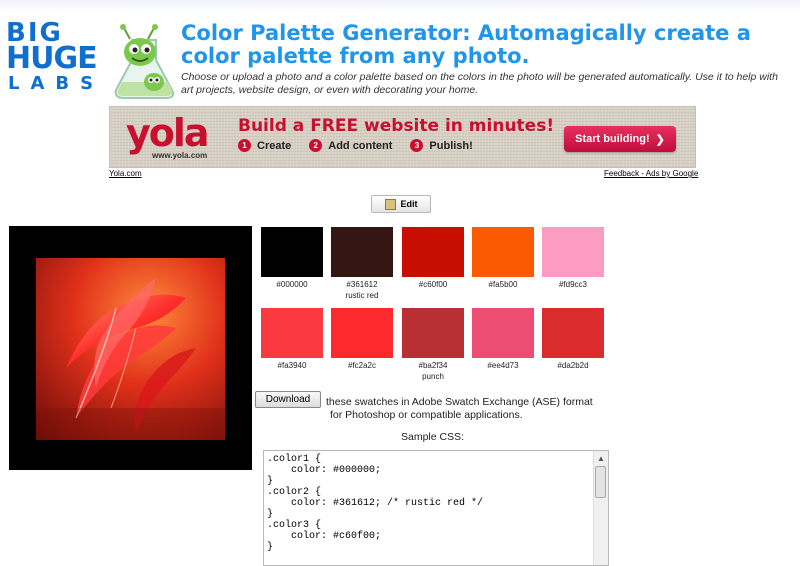 This screenshot has height=566, width=800. I want to click on swatch-hex-label: #fa3940, so click(292, 365).